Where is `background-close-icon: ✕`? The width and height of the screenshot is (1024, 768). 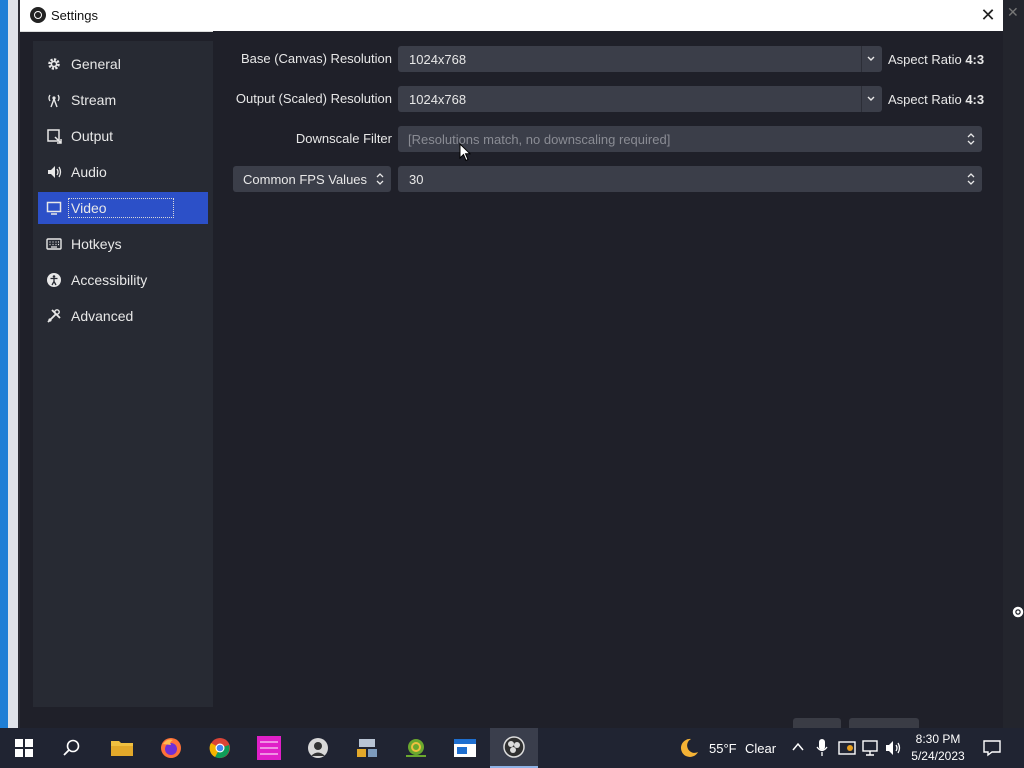
background-close-icon: ✕ is located at coordinates (1013, 12).